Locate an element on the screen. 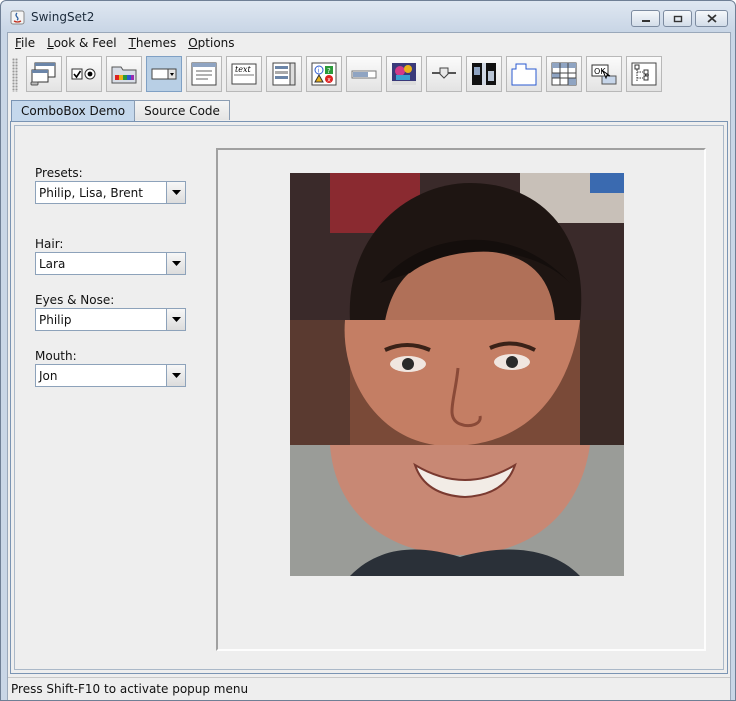 This screenshot has width=736, height=701. eyes-nose-label: Eyes & Nose: is located at coordinates (75, 300).